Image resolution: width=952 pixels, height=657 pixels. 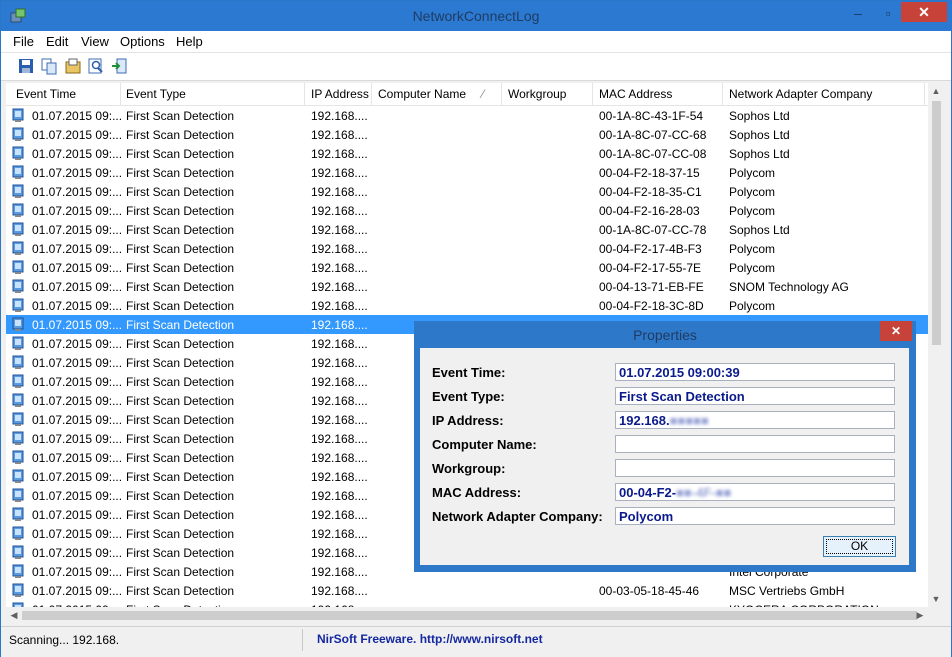 What do you see at coordinates (49, 66) in the screenshot?
I see `copy-icon` at bounding box center [49, 66].